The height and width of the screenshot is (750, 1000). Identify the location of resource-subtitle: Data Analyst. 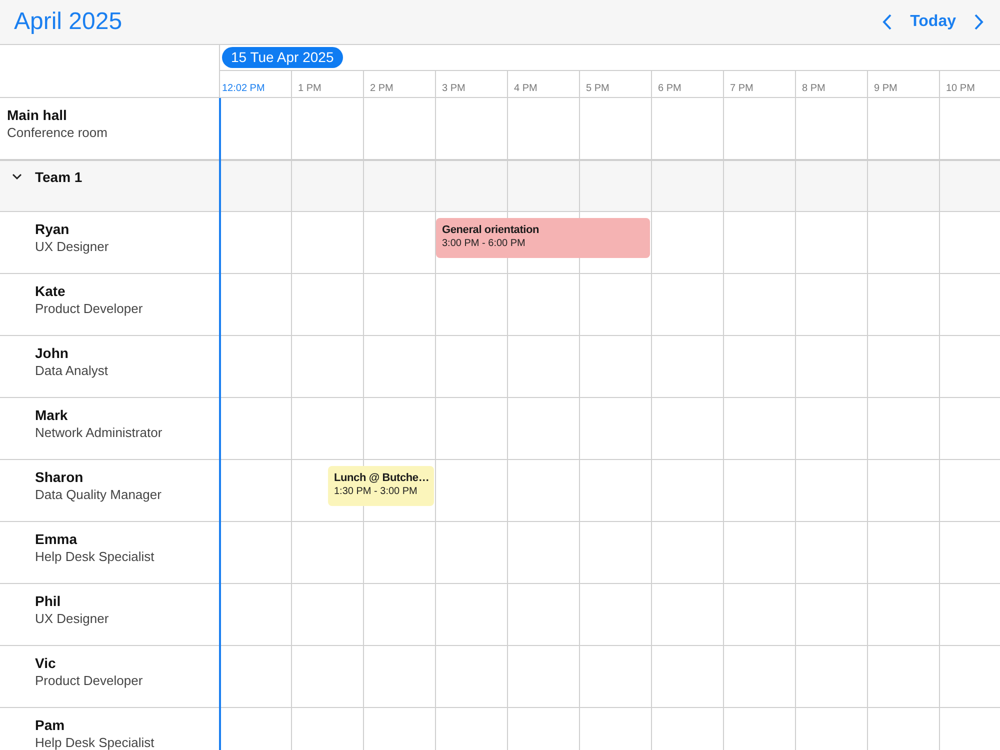
(72, 371).